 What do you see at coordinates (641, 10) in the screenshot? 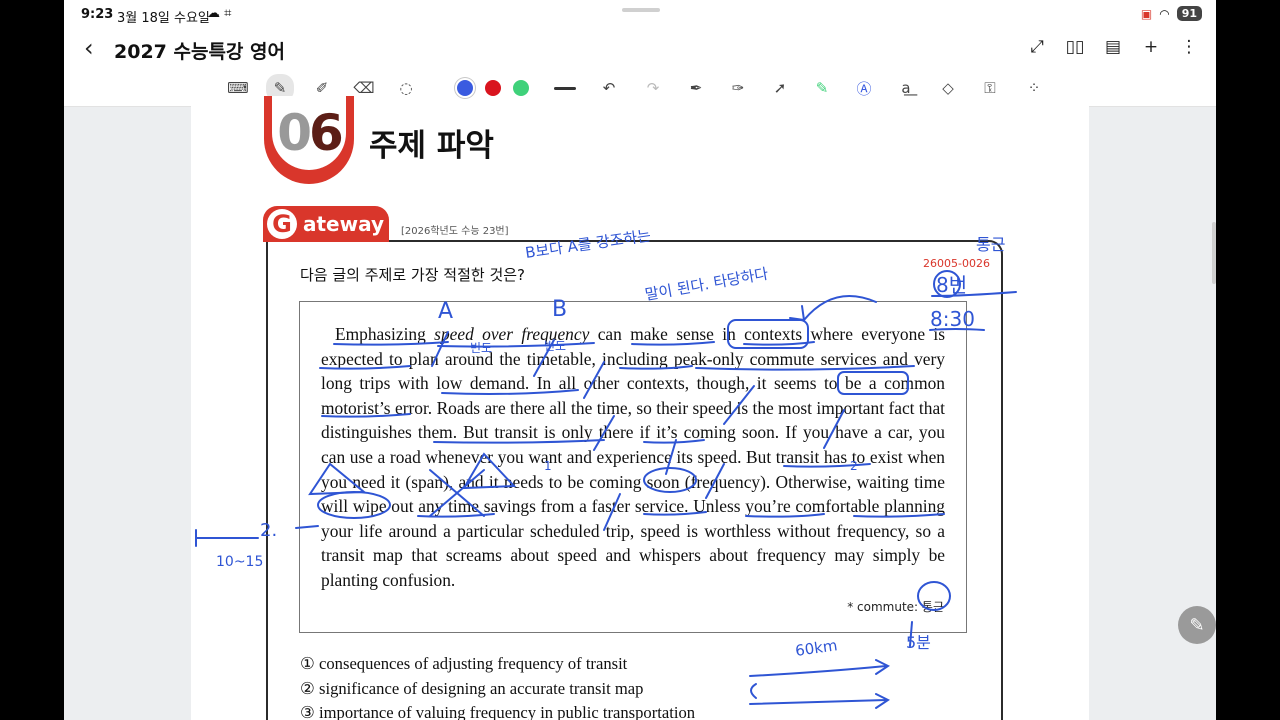
I see `multitask-grabber` at bounding box center [641, 10].